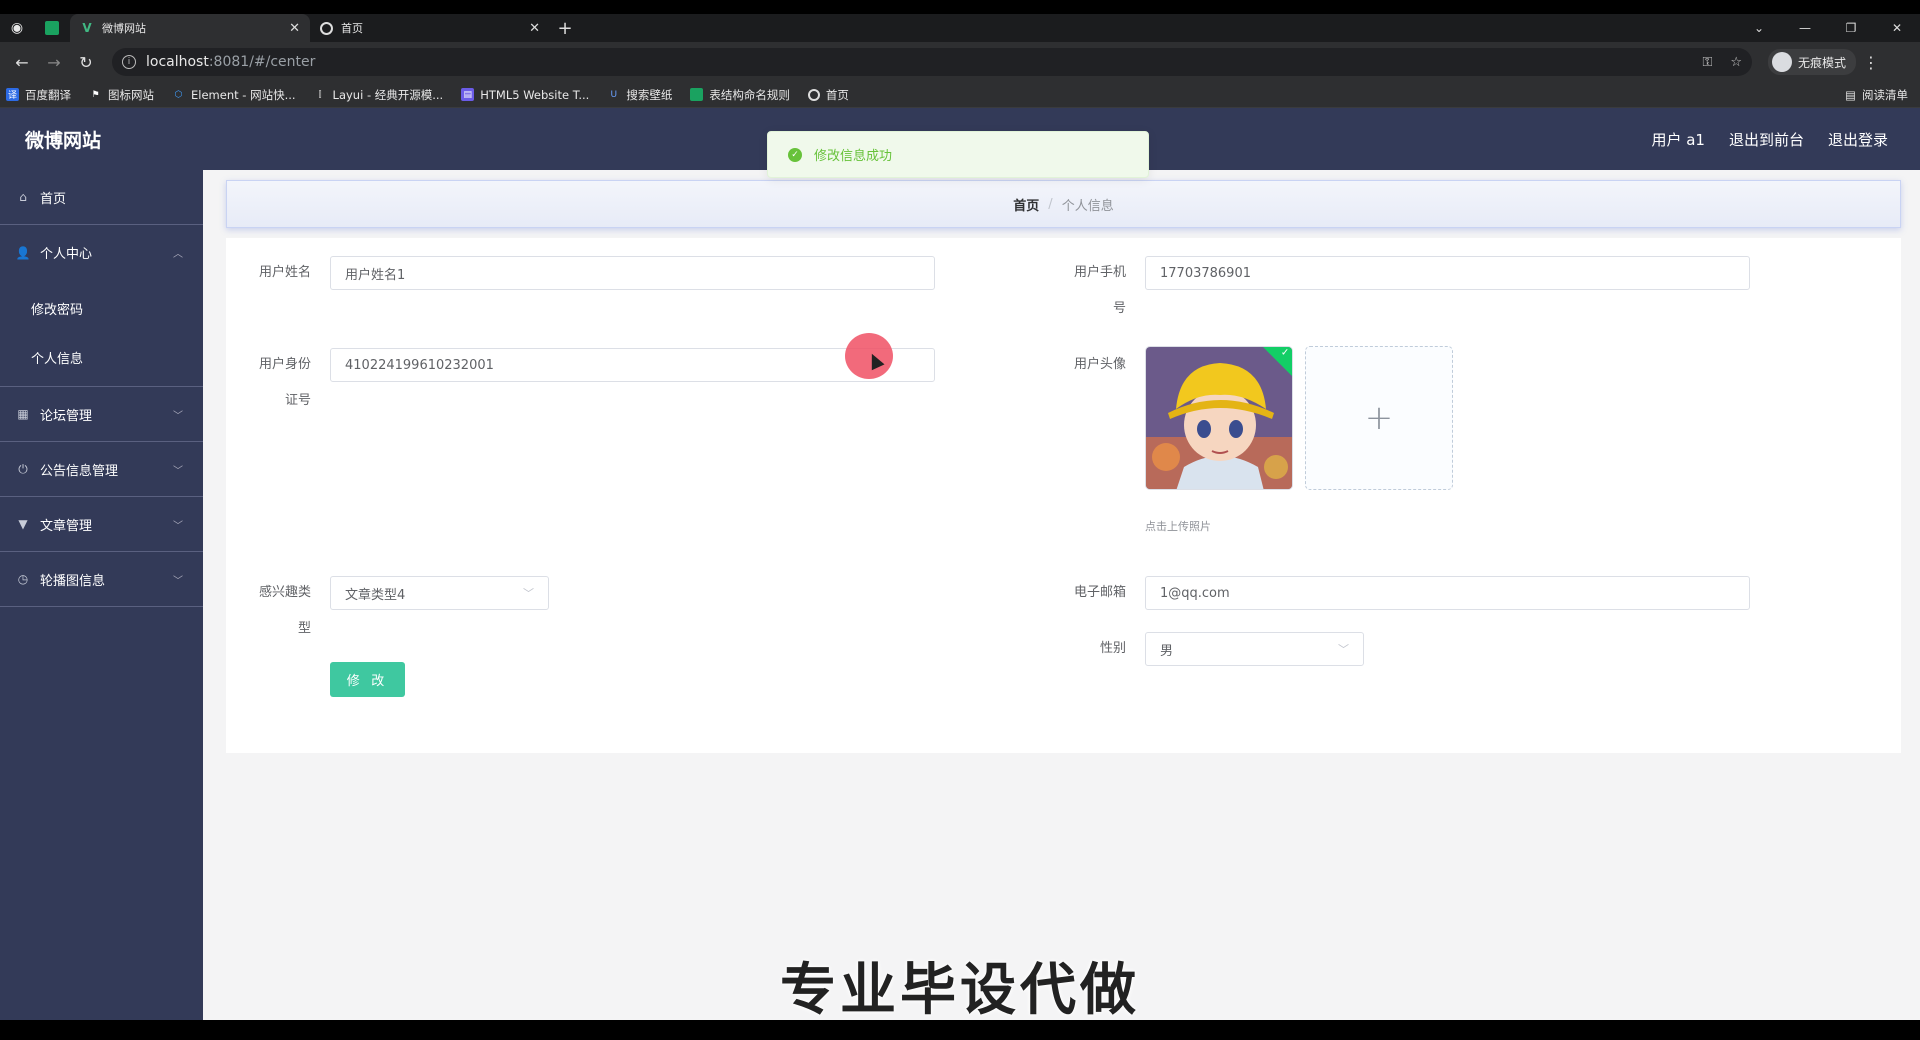 The height and width of the screenshot is (1040, 1920). Describe the element at coordinates (297, 400) in the screenshot. I see `idcard-label-cont: 证号` at that location.